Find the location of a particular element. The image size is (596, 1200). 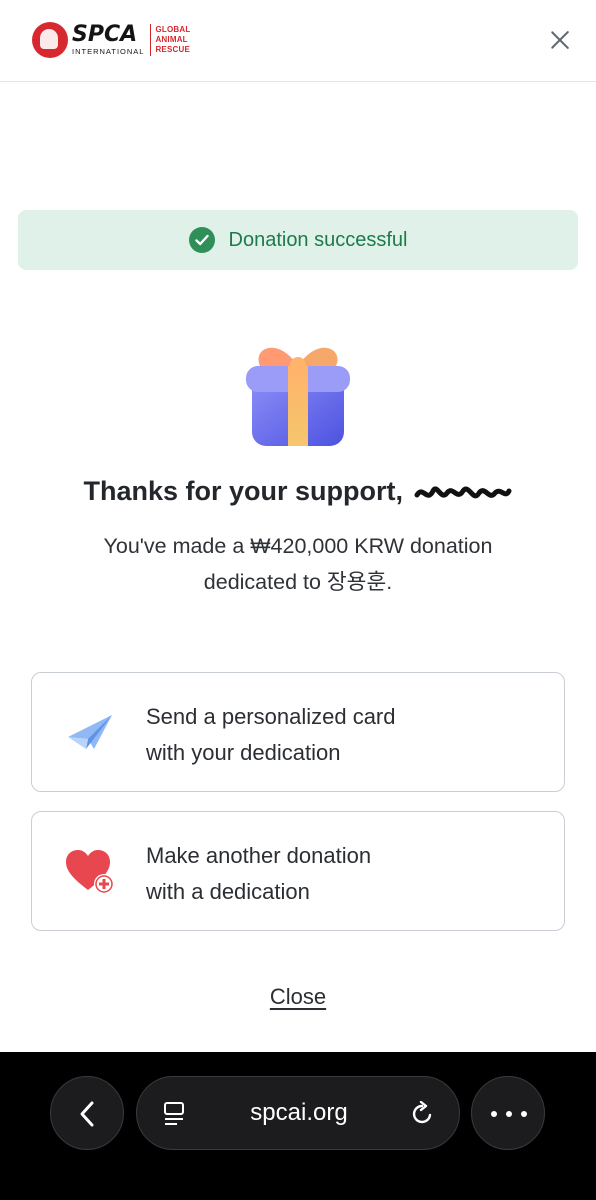

chevron-left-icon is located at coordinates (87, 1114).